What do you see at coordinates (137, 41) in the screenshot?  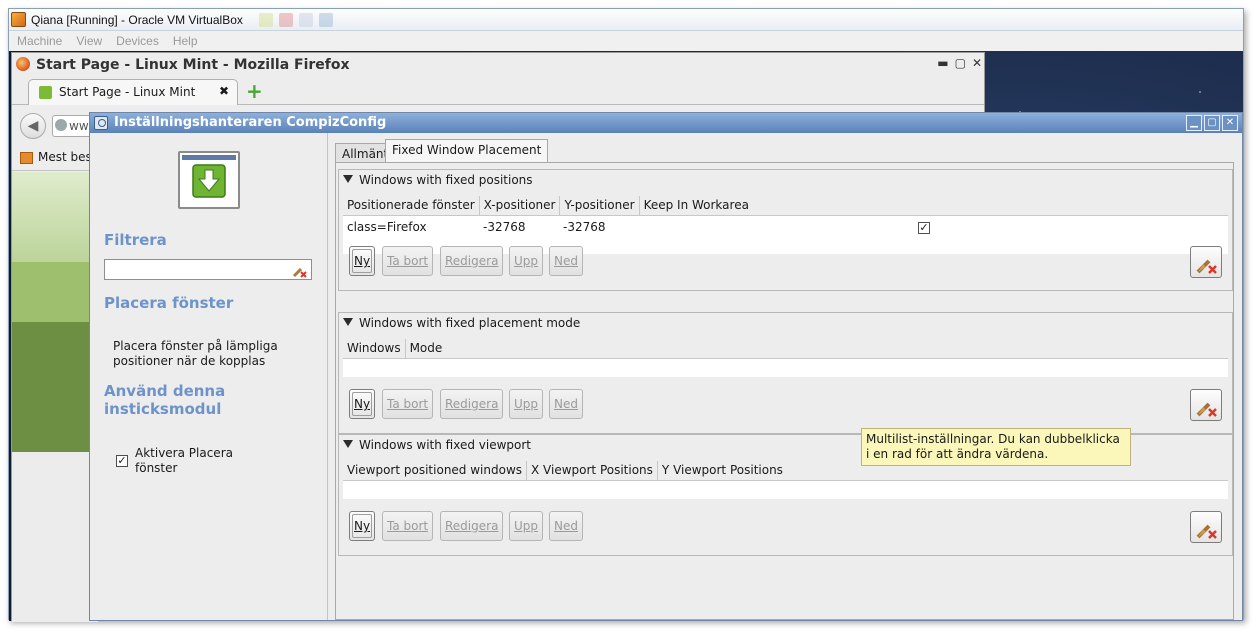 I see `menu-devices: Devices` at bounding box center [137, 41].